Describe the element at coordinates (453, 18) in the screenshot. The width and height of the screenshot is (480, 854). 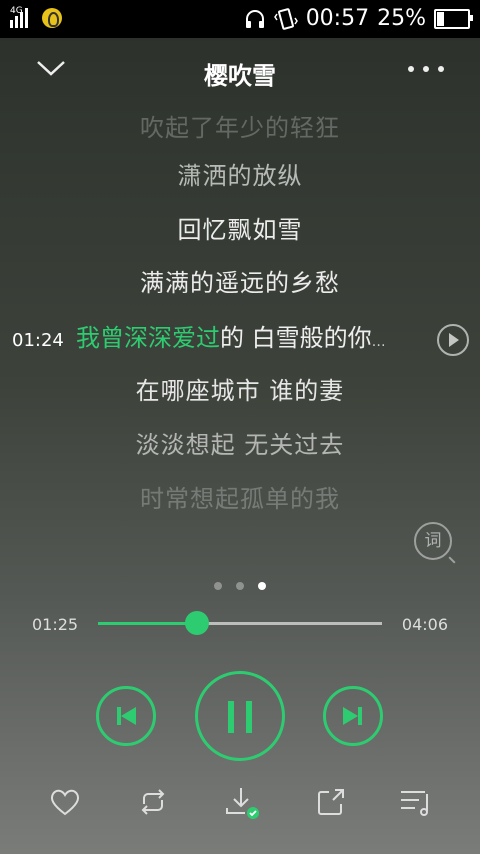
I see `battery-icon` at that location.